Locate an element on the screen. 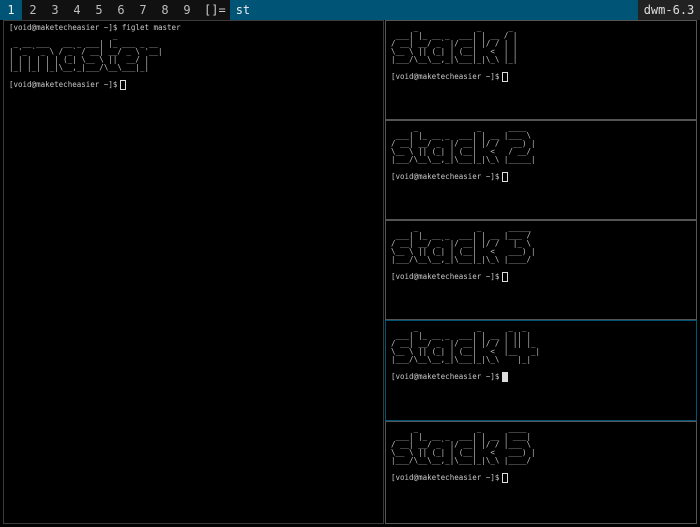 This screenshot has height=527, width=700. tag-2: 2 is located at coordinates (33, 10).